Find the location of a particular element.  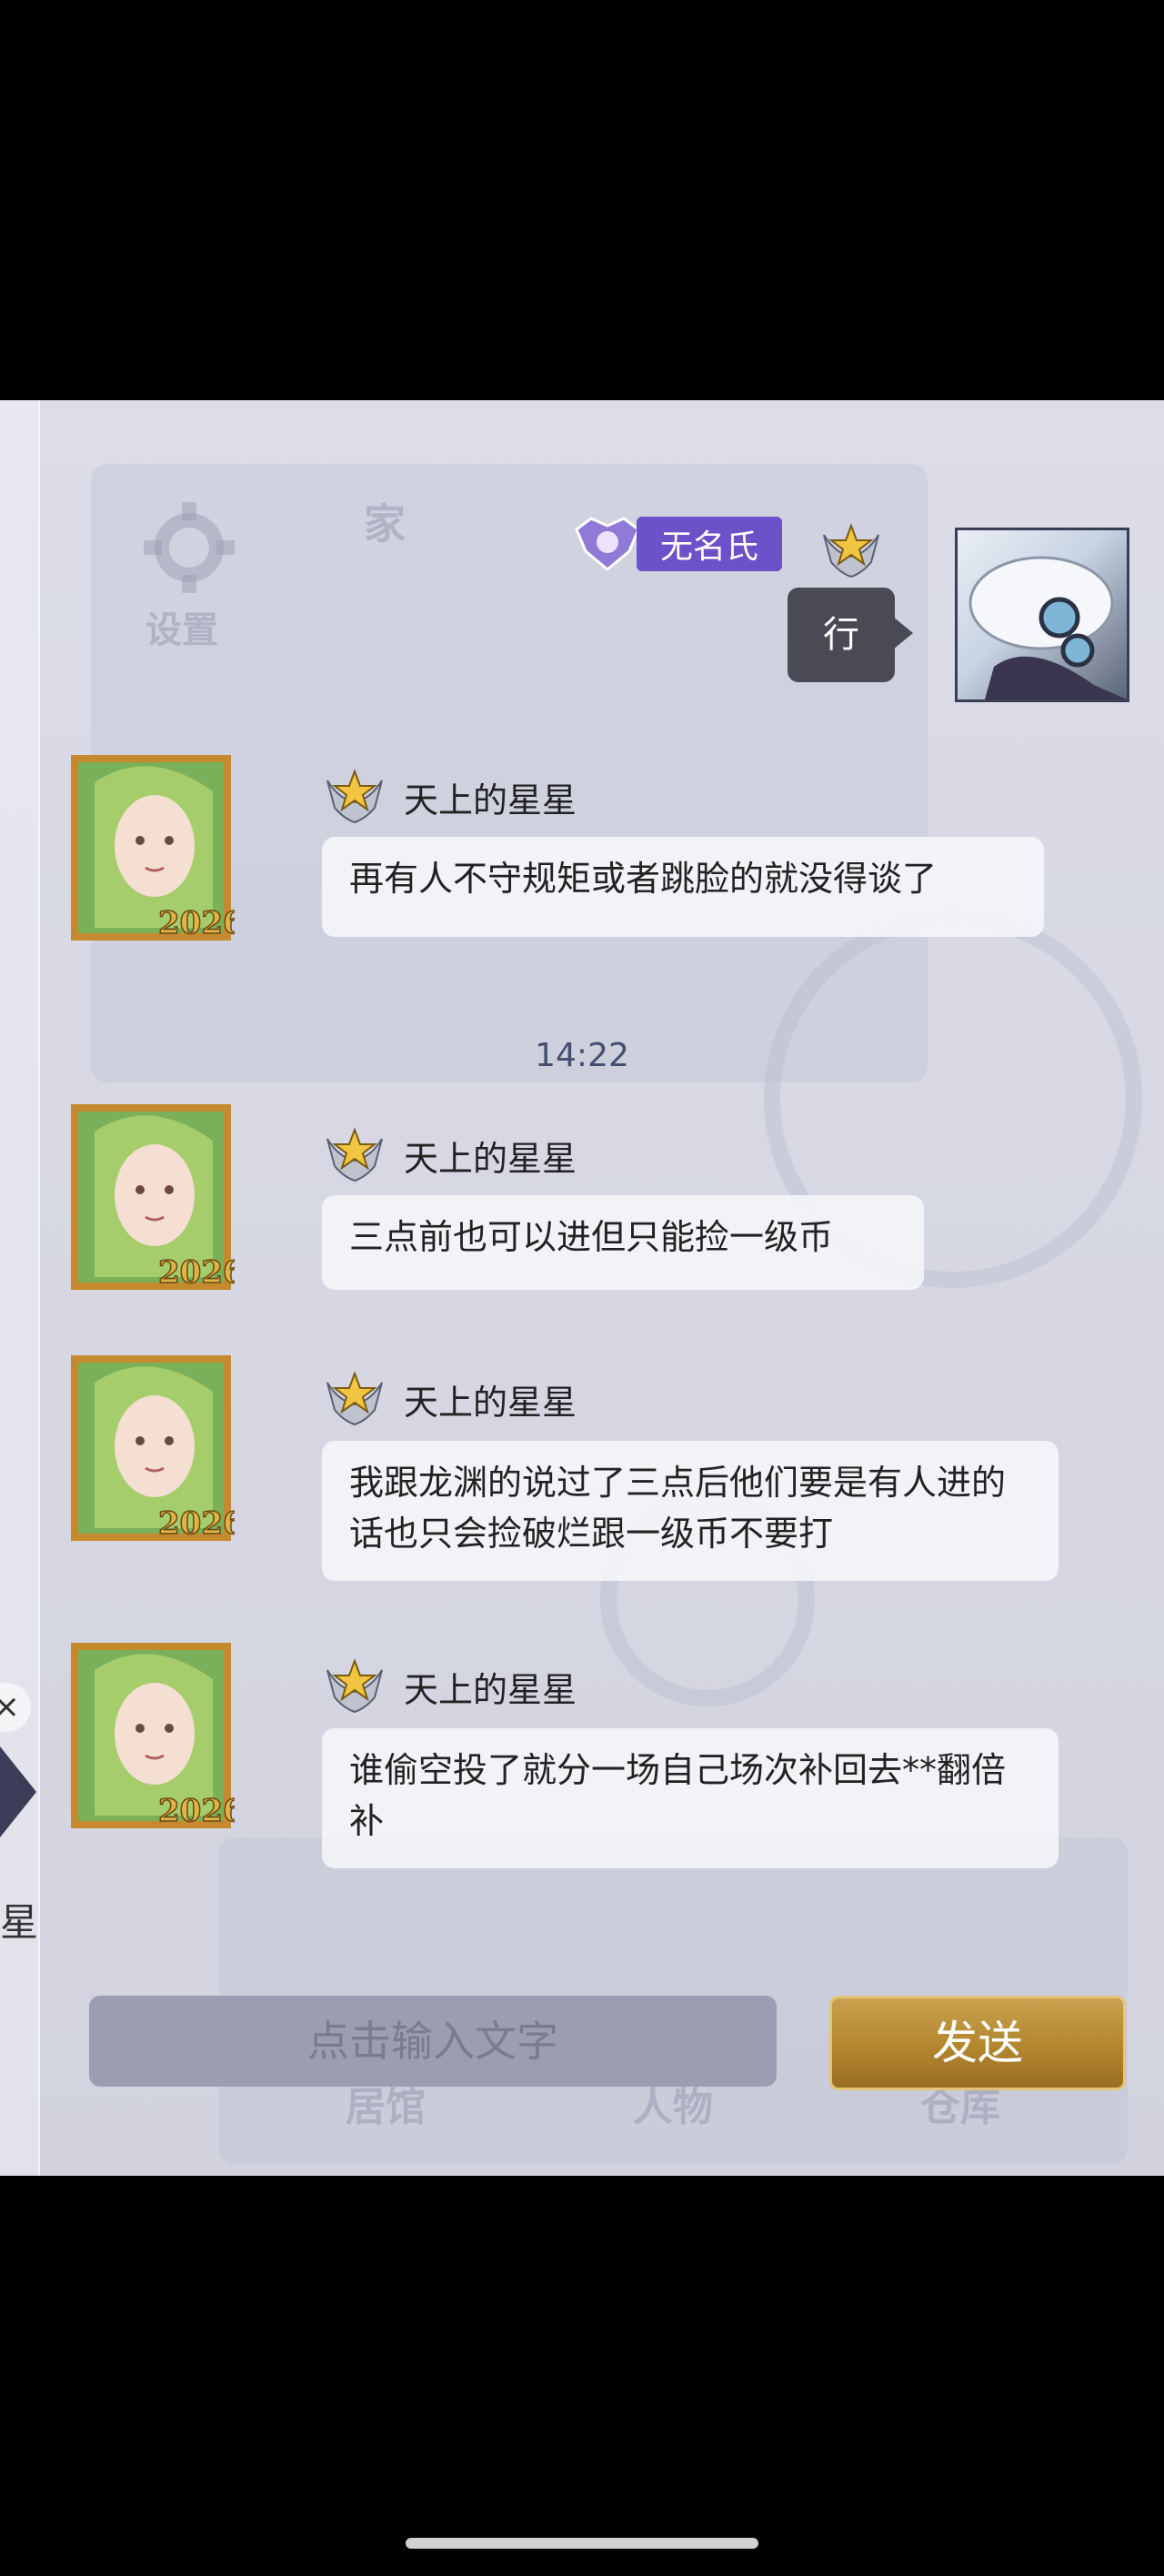

send-button-label: 发送 is located at coordinates (978, 2043).